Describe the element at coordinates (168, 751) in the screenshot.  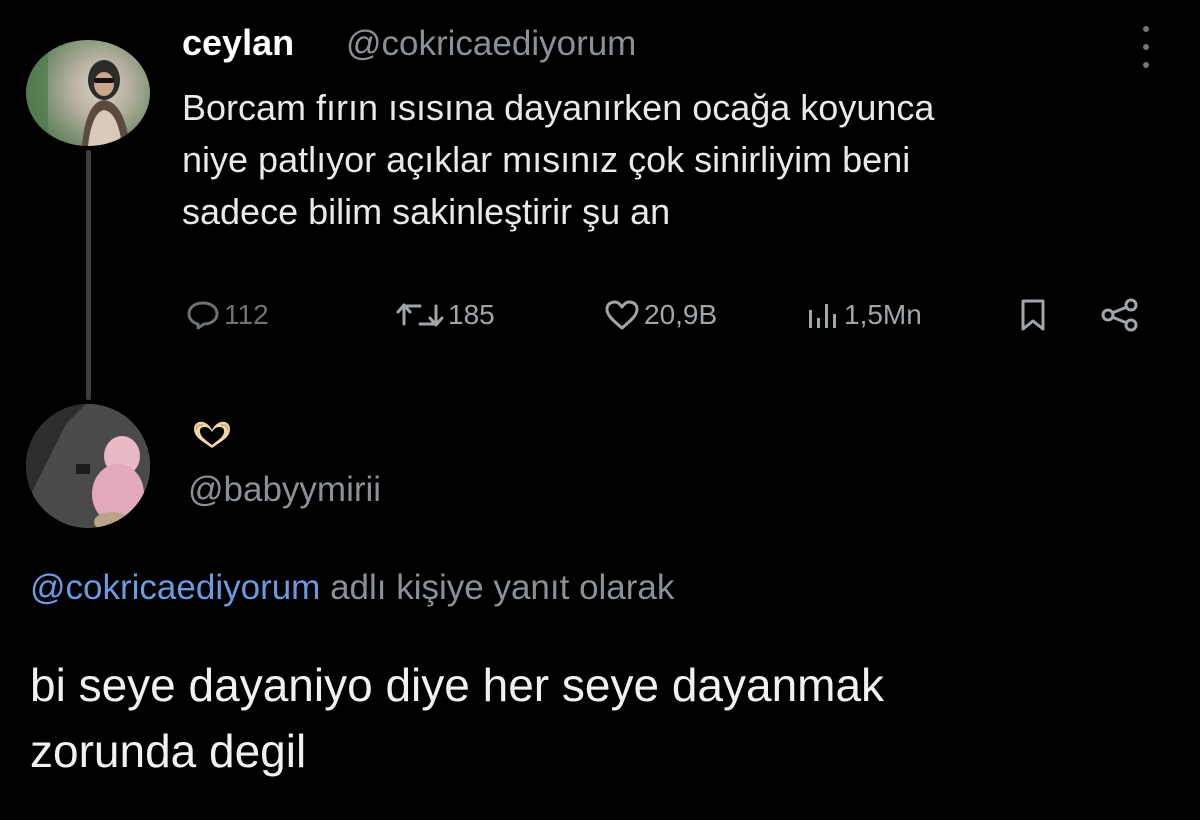
I see `reply-text-line: zorunda degil` at that location.